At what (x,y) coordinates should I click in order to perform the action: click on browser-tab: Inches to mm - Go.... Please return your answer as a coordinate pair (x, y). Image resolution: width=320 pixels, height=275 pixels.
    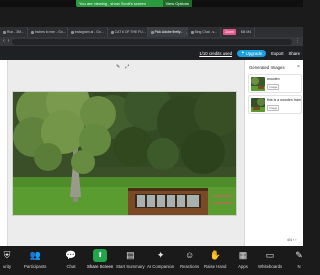
    Looking at the image, I should click on (48, 32).